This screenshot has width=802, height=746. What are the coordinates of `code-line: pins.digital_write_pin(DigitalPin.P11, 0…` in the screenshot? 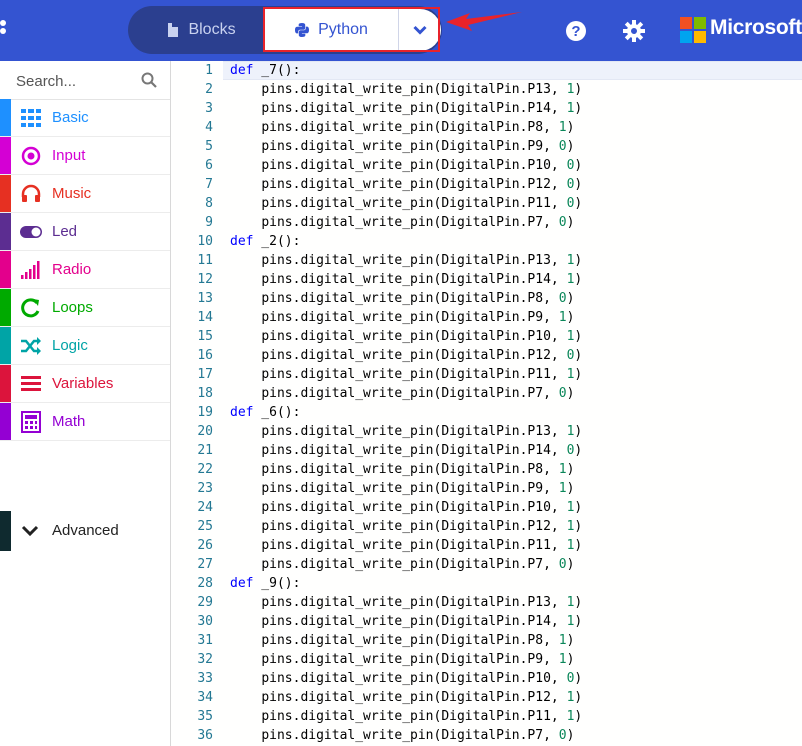 It's located at (406, 203).